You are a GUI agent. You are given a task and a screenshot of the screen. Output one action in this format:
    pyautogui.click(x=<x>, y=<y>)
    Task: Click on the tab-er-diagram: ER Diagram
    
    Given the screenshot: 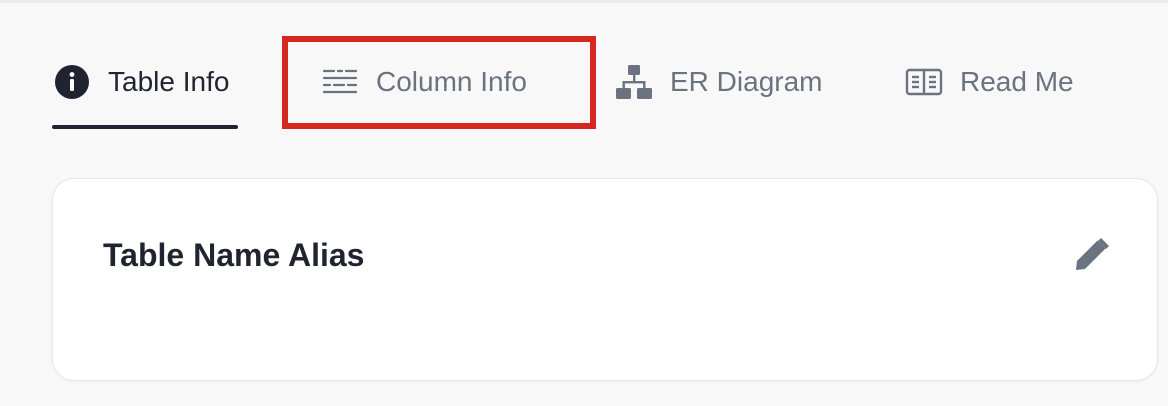 What is the action you would take?
    pyautogui.click(x=718, y=82)
    